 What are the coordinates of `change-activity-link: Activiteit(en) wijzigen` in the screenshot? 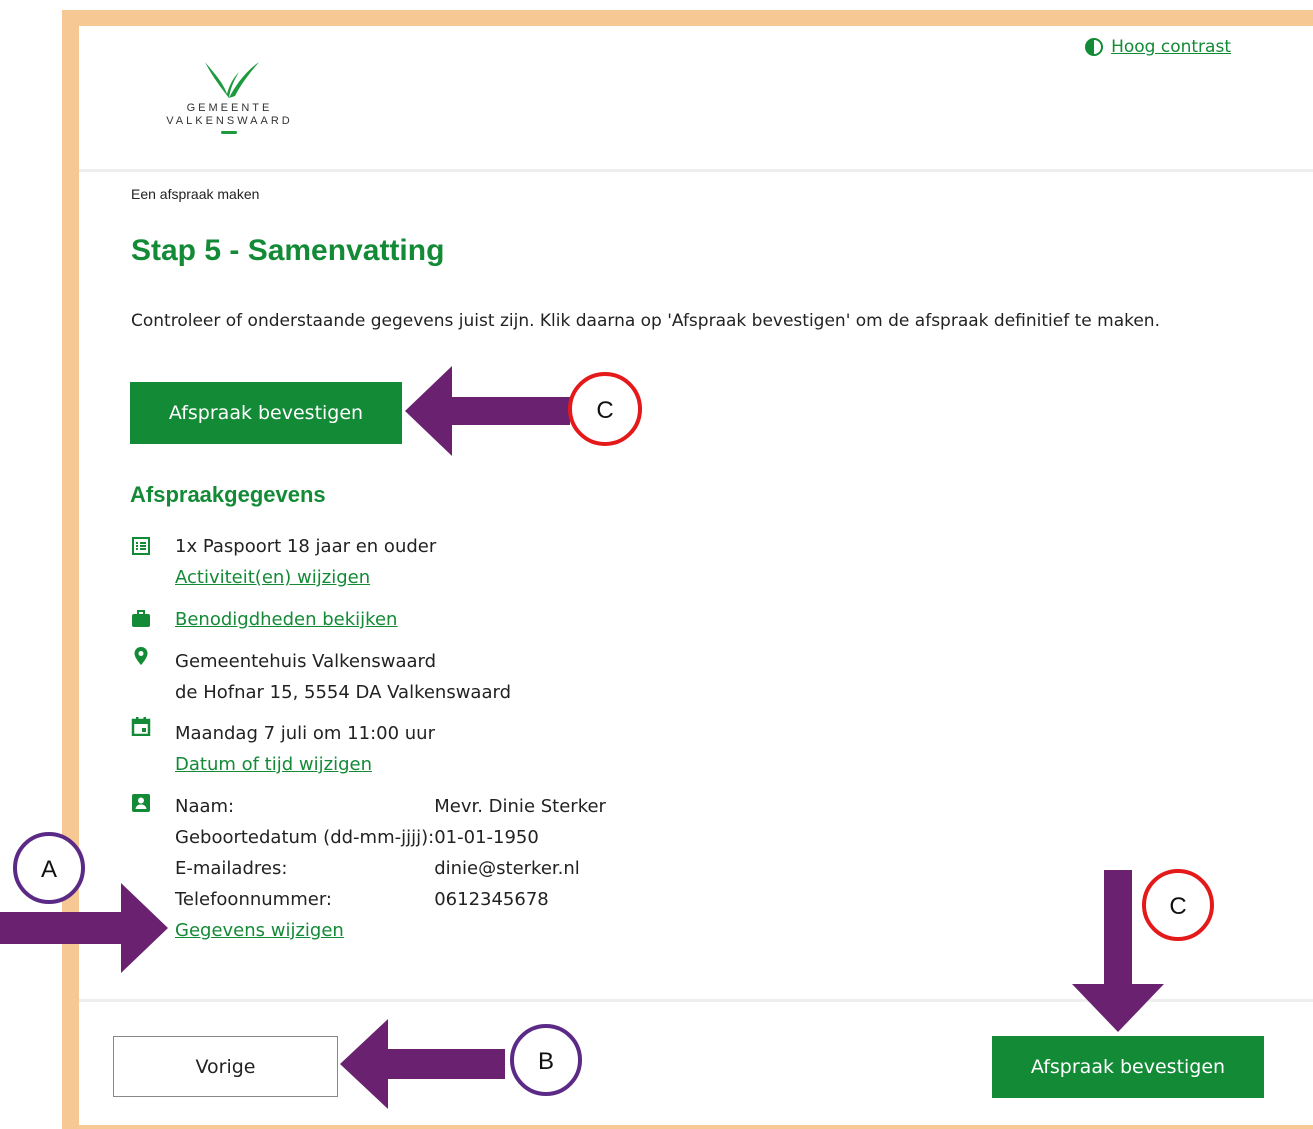 It's located at (272, 577).